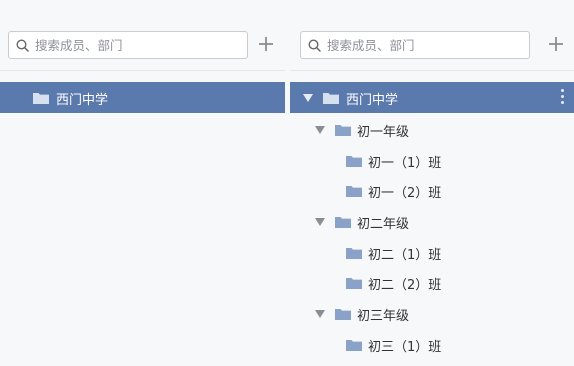 Image resolution: width=574 pixels, height=366 pixels. What do you see at coordinates (405, 255) in the screenshot?
I see `tree-class-label: 初二（1）班` at bounding box center [405, 255].